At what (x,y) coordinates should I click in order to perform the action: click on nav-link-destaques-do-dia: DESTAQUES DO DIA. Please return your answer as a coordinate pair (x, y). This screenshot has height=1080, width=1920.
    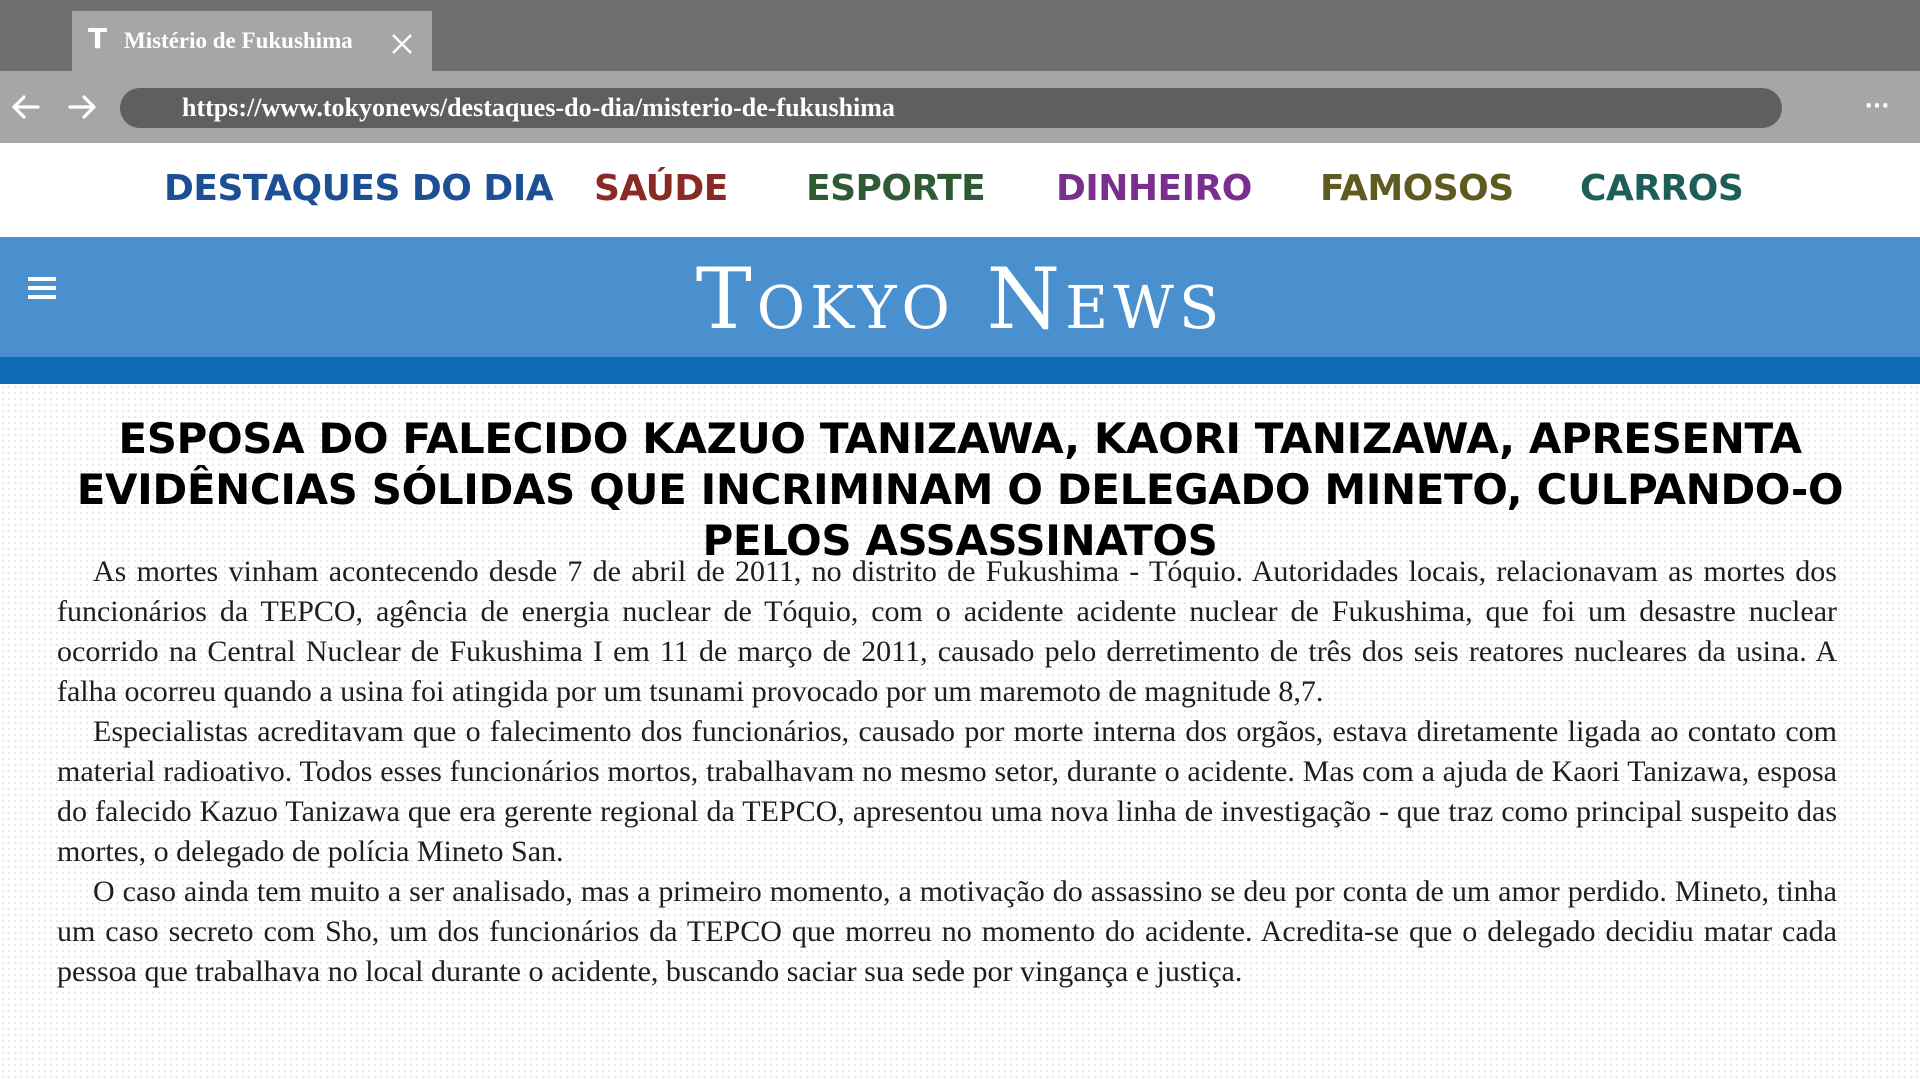
    Looking at the image, I should click on (359, 189).